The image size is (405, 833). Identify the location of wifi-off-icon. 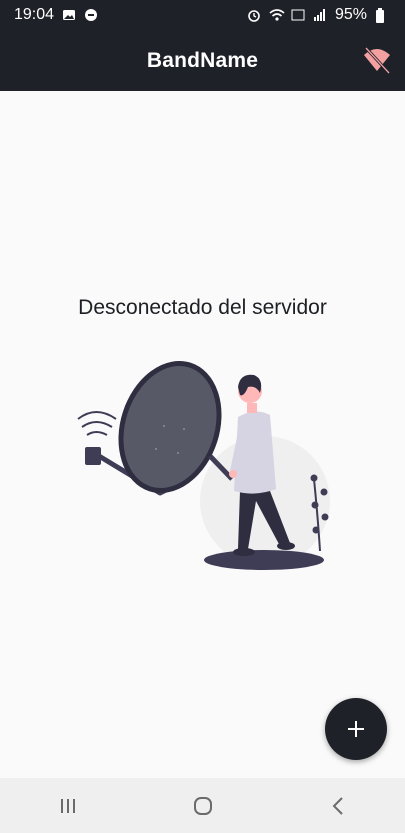
(377, 60).